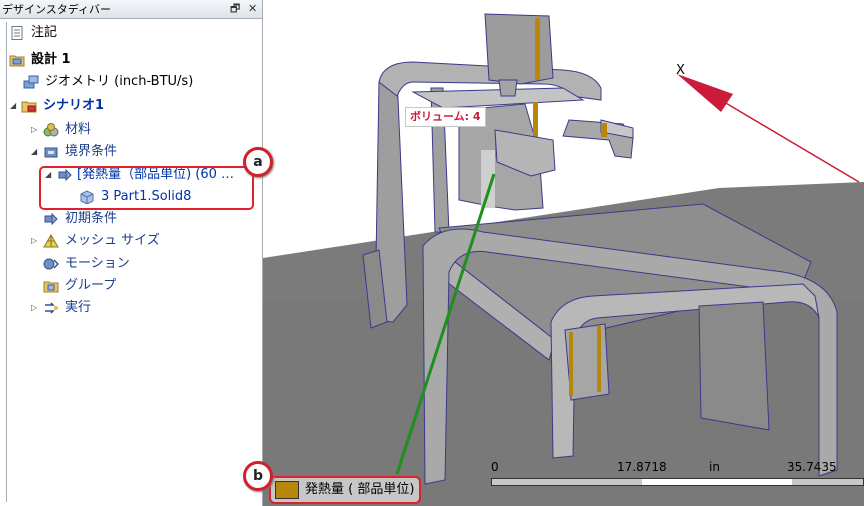 The image size is (864, 506). I want to click on tree-item-label: 初期条件, so click(91, 218).